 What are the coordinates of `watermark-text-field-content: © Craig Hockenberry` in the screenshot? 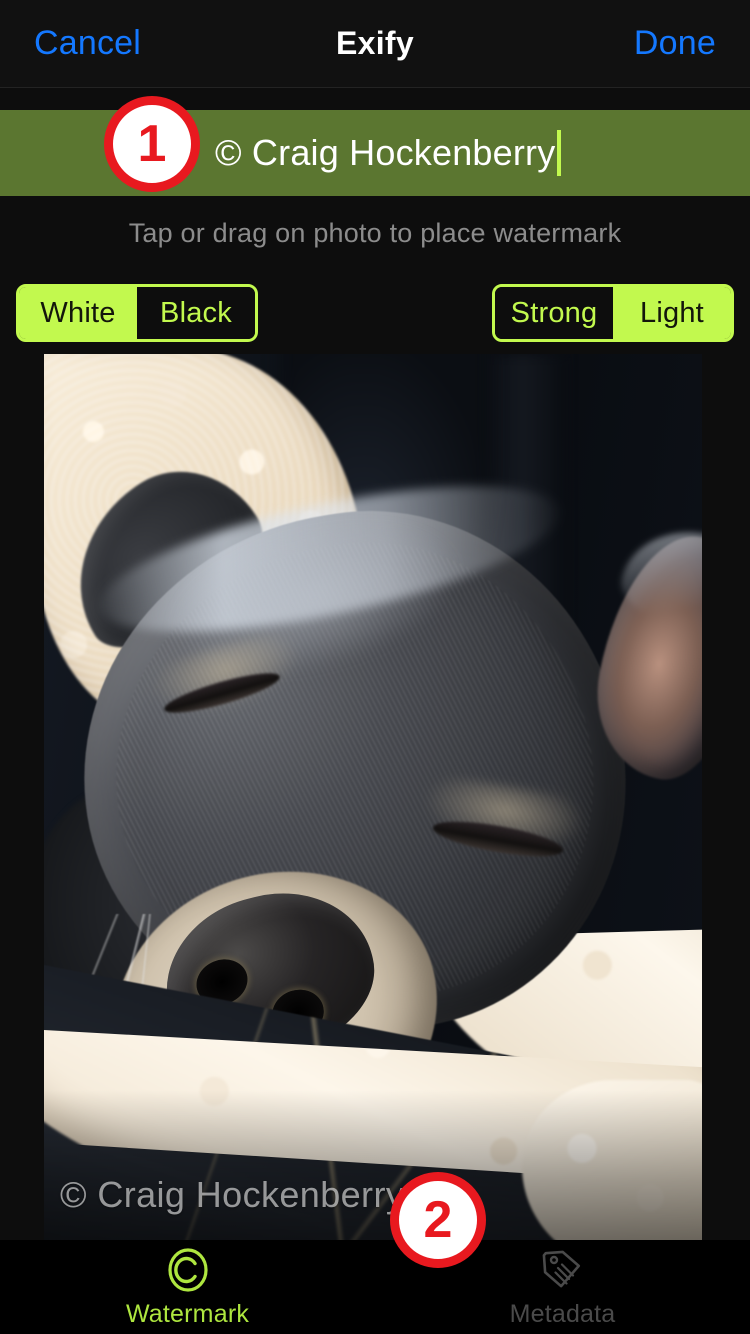 It's located at (388, 153).